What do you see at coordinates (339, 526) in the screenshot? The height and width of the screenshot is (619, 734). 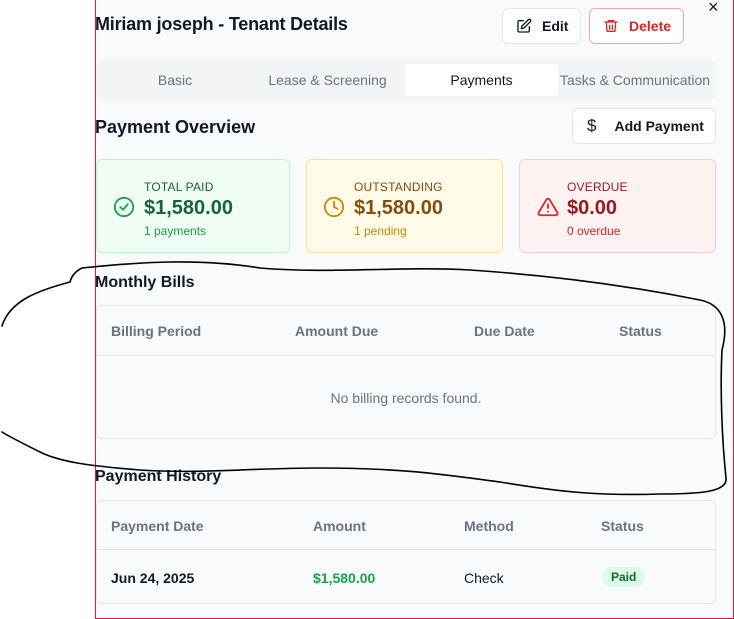 I see `column-header-amount: Amount` at bounding box center [339, 526].